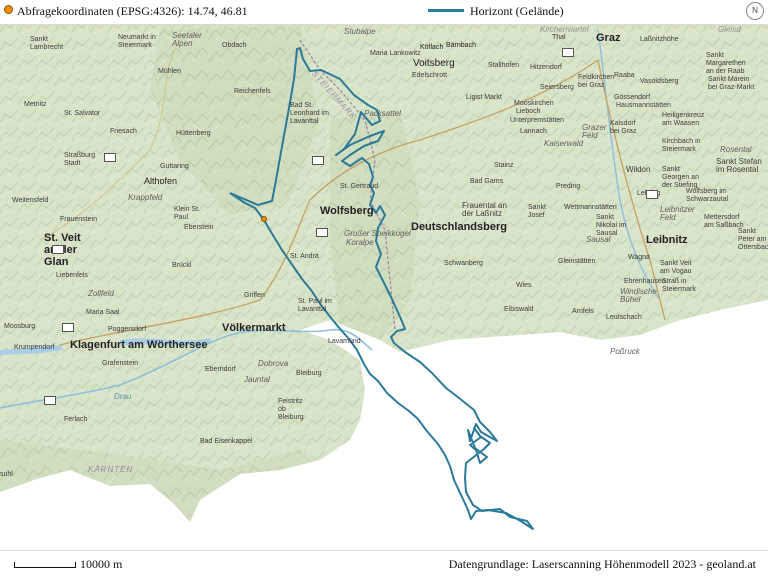 Image resolution: width=768 pixels, height=577 pixels. Describe the element at coordinates (123, 396) in the screenshot. I see `region-drau: Drau` at that location.